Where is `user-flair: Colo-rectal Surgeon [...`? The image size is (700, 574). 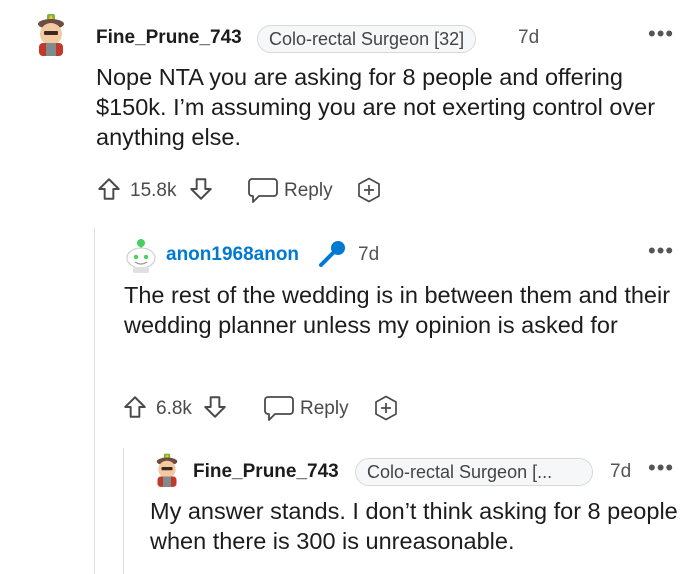
user-flair: Colo-rectal Surgeon [... is located at coordinates (474, 472).